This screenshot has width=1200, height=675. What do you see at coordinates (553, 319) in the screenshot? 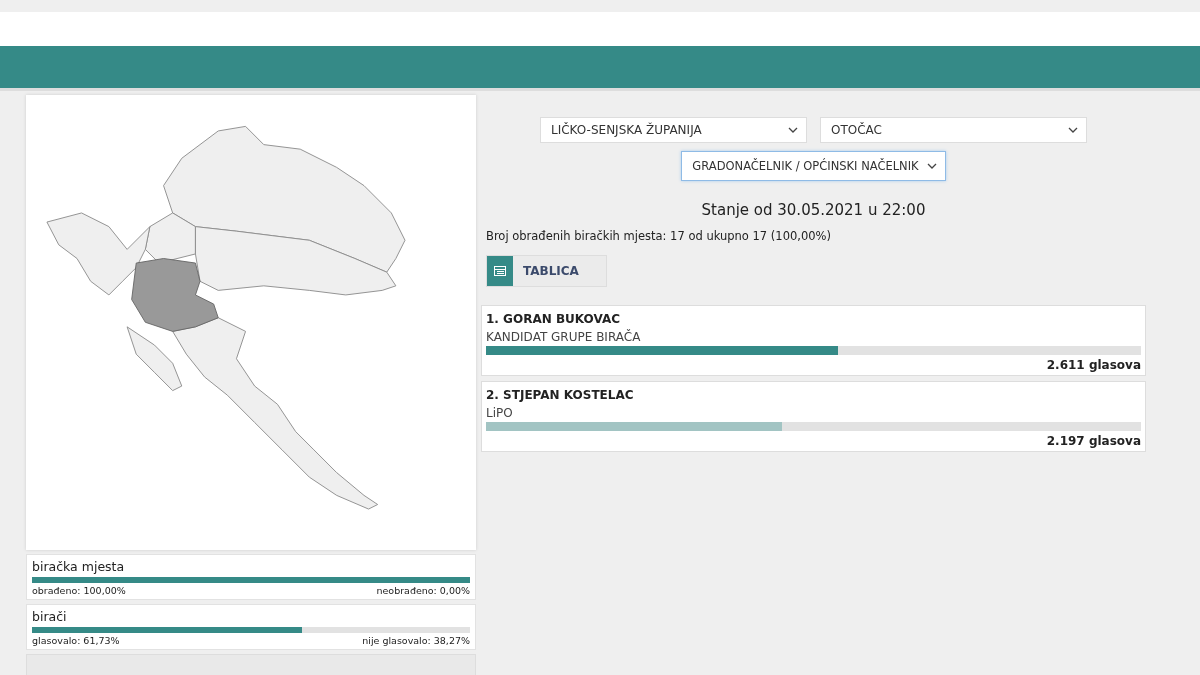
I see `candidate-name: 1. GORAN BUKOVAC` at bounding box center [553, 319].